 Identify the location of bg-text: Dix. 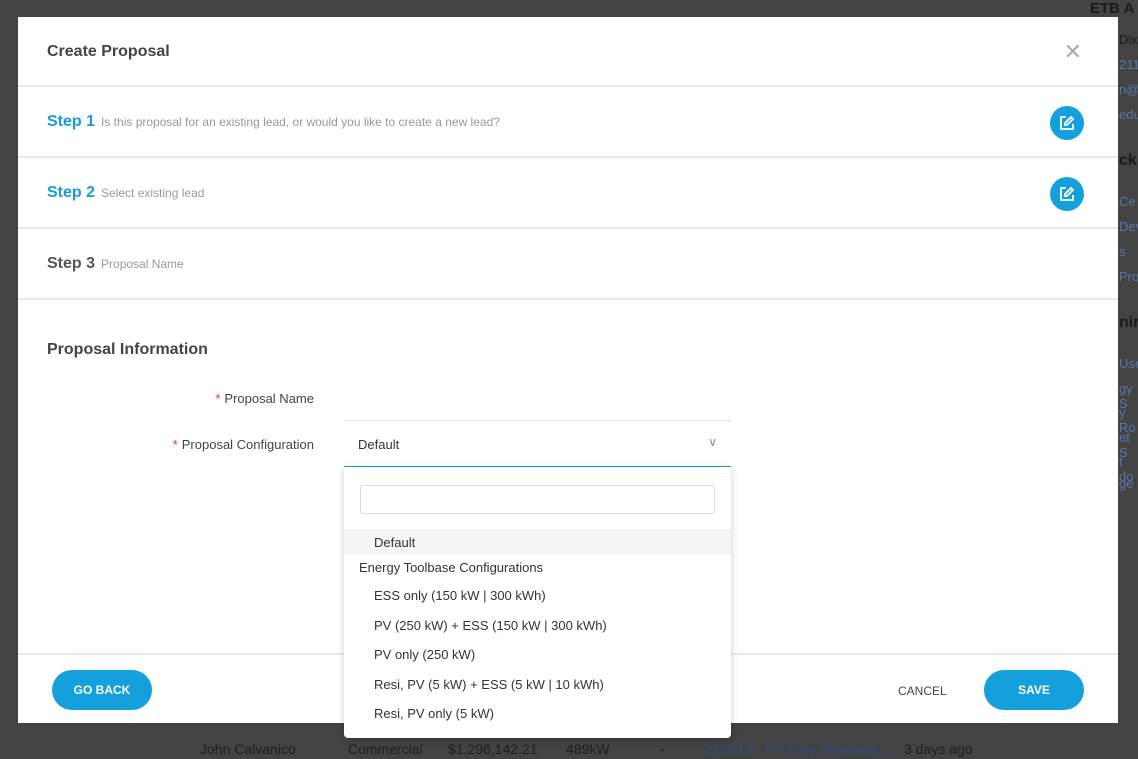
(1128, 39).